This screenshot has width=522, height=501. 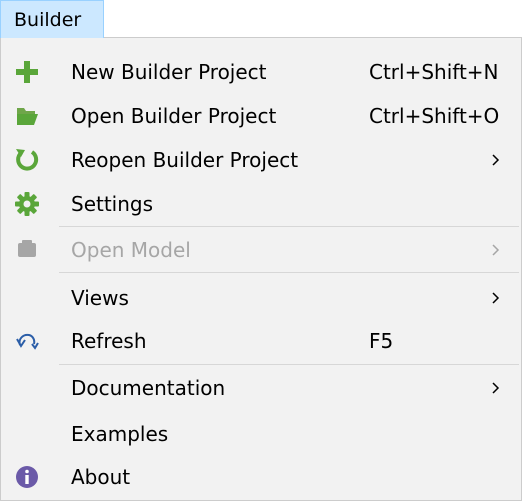 What do you see at coordinates (261, 434) in the screenshot?
I see `menu-item-examples: Examples` at bounding box center [261, 434].